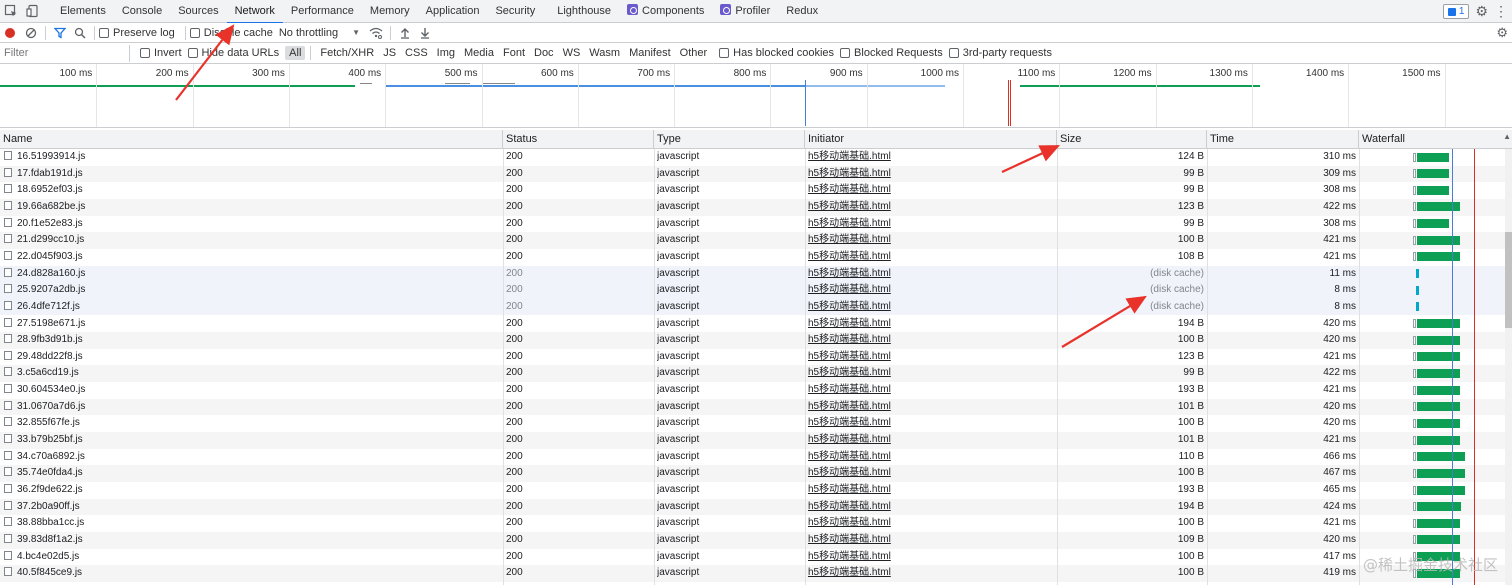 The image size is (1512, 585). What do you see at coordinates (142, 11) in the screenshot?
I see `tab-console: Console` at bounding box center [142, 11].